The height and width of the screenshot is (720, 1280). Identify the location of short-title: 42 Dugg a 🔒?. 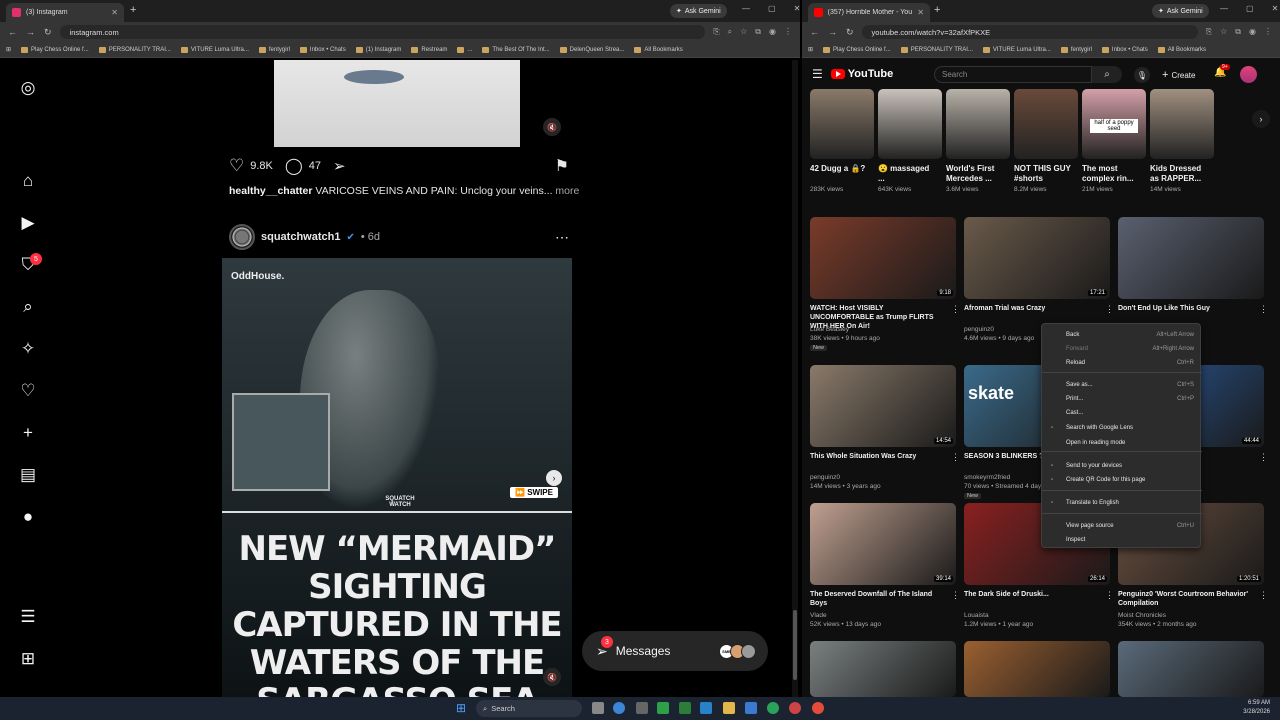
(840, 169).